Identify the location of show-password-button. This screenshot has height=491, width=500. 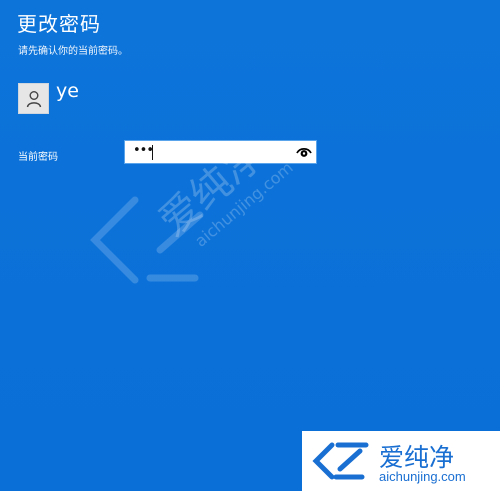
(304, 152).